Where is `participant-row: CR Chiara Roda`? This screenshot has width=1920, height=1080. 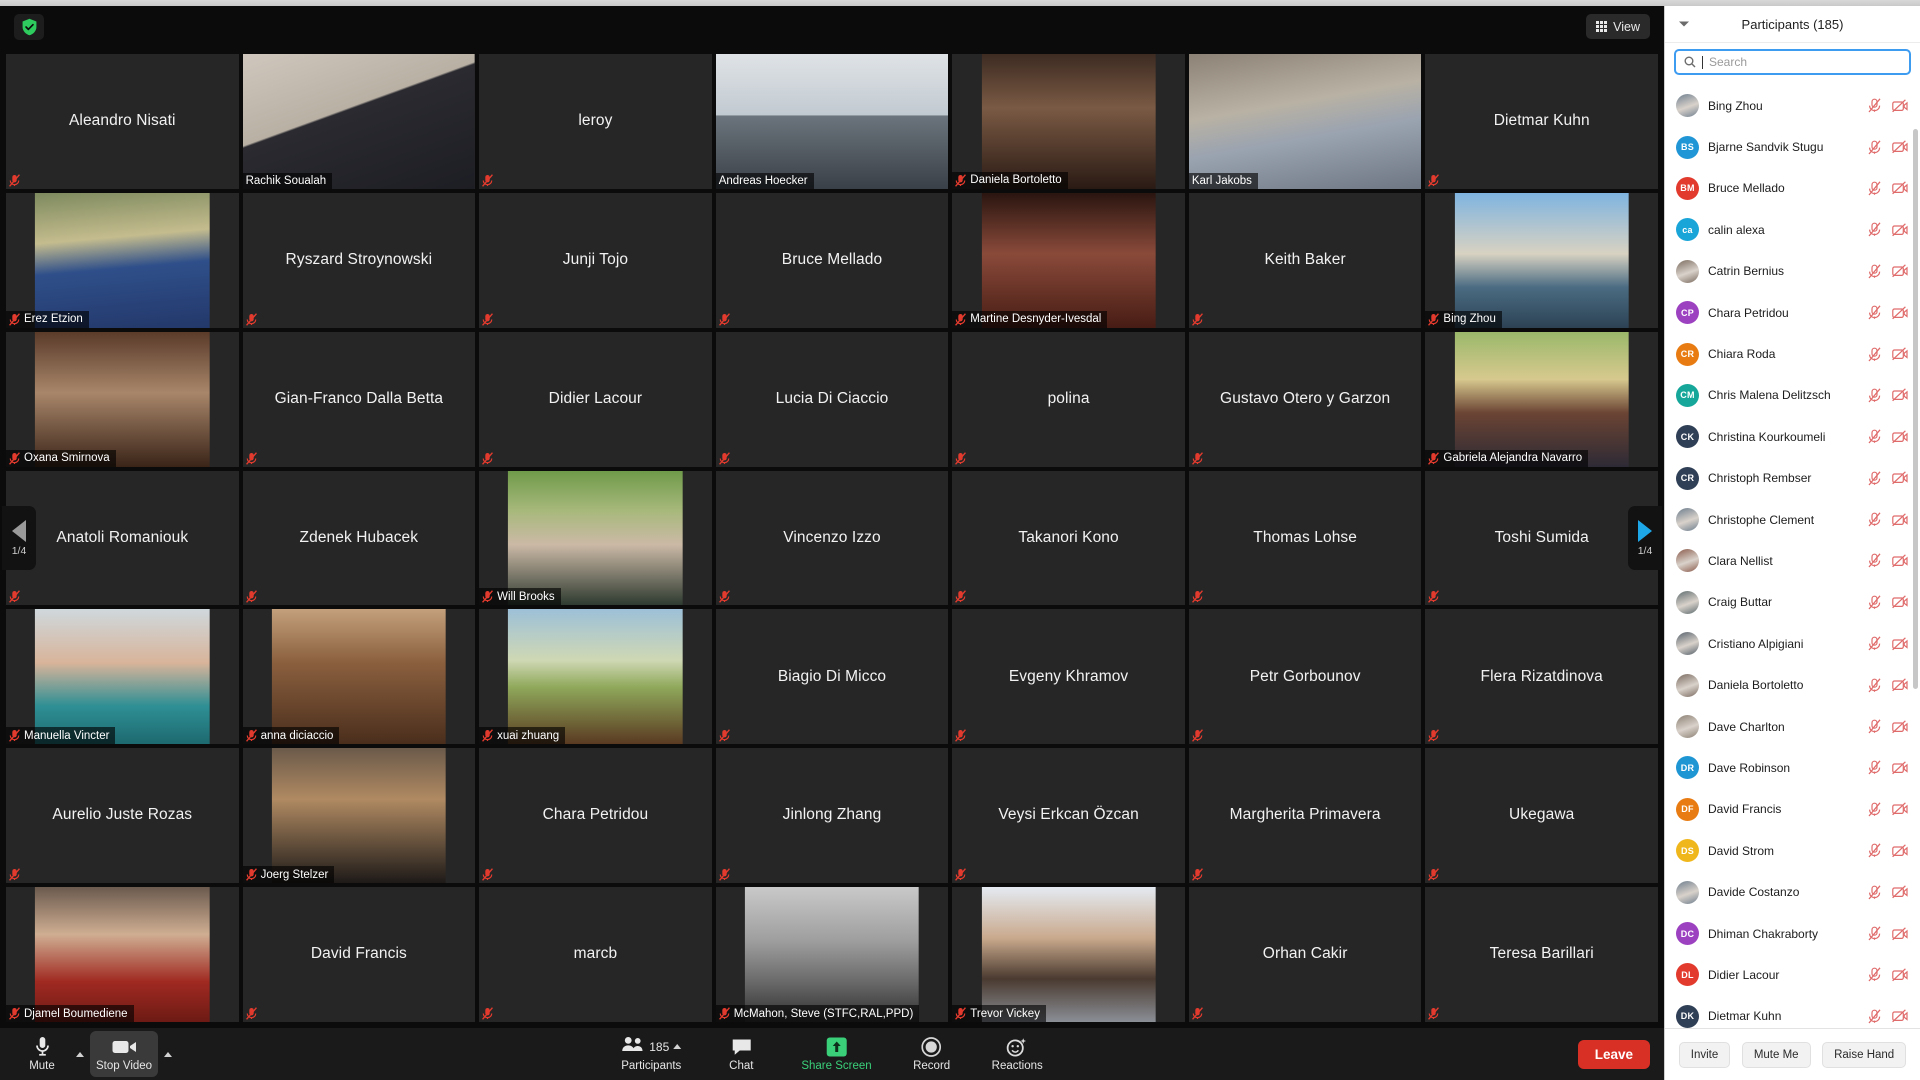 participant-row: CR Chiara Roda is located at coordinates (1792, 353).